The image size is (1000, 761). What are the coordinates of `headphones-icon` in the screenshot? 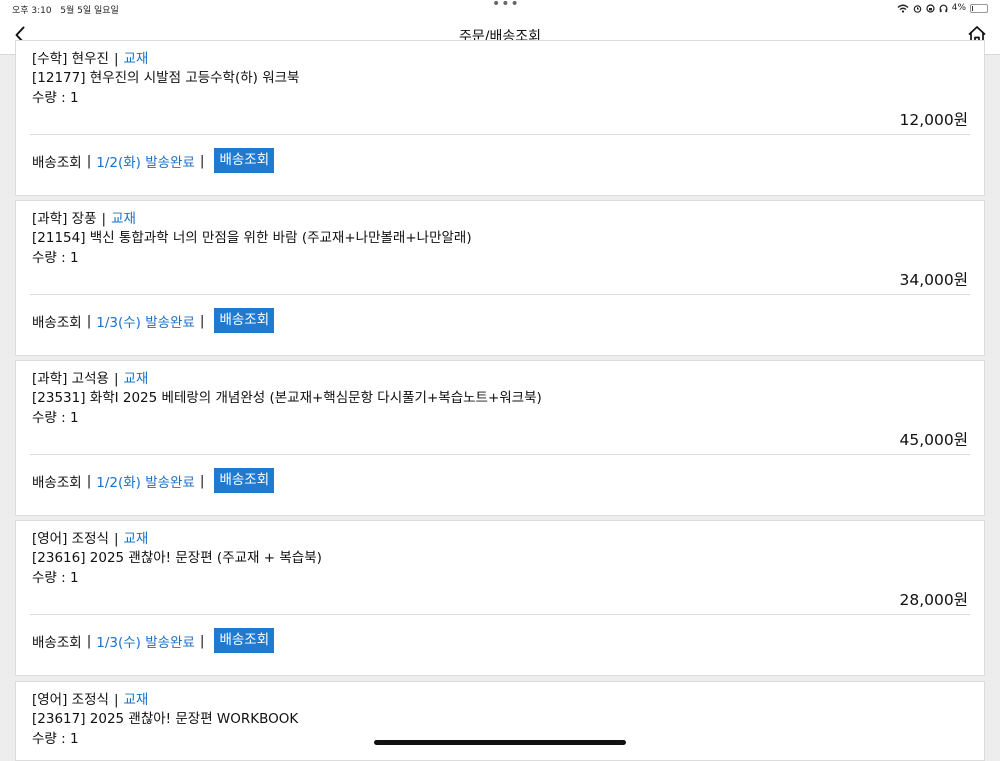 It's located at (943, 8).